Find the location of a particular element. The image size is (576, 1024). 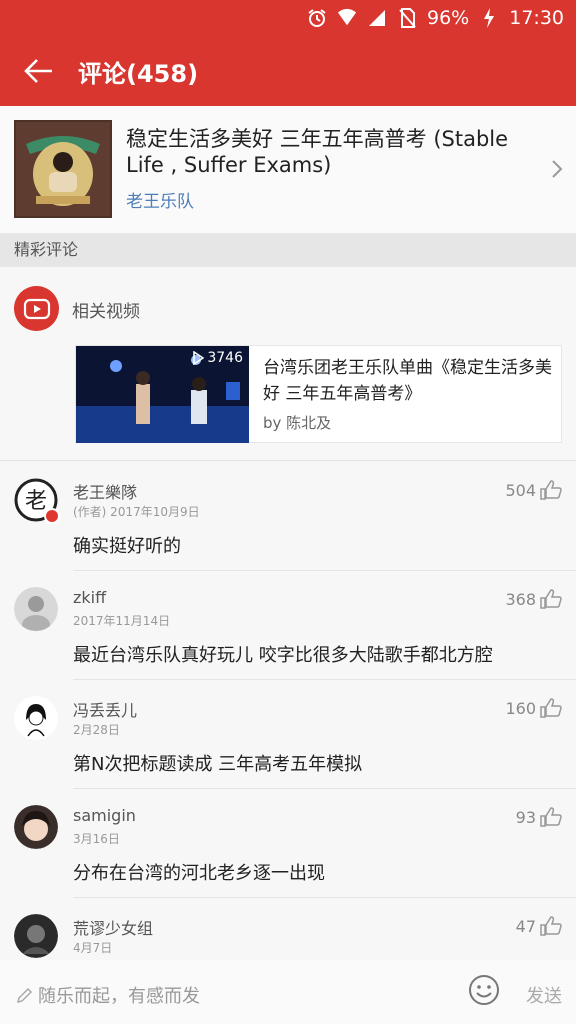

like-button: 47 is located at coordinates (539, 926).